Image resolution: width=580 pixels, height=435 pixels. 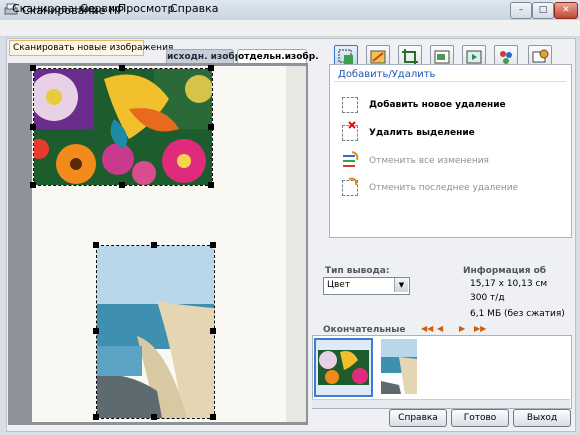 What do you see at coordinates (399, 366) in the screenshot?
I see `thumbnail-beach` at bounding box center [399, 366].